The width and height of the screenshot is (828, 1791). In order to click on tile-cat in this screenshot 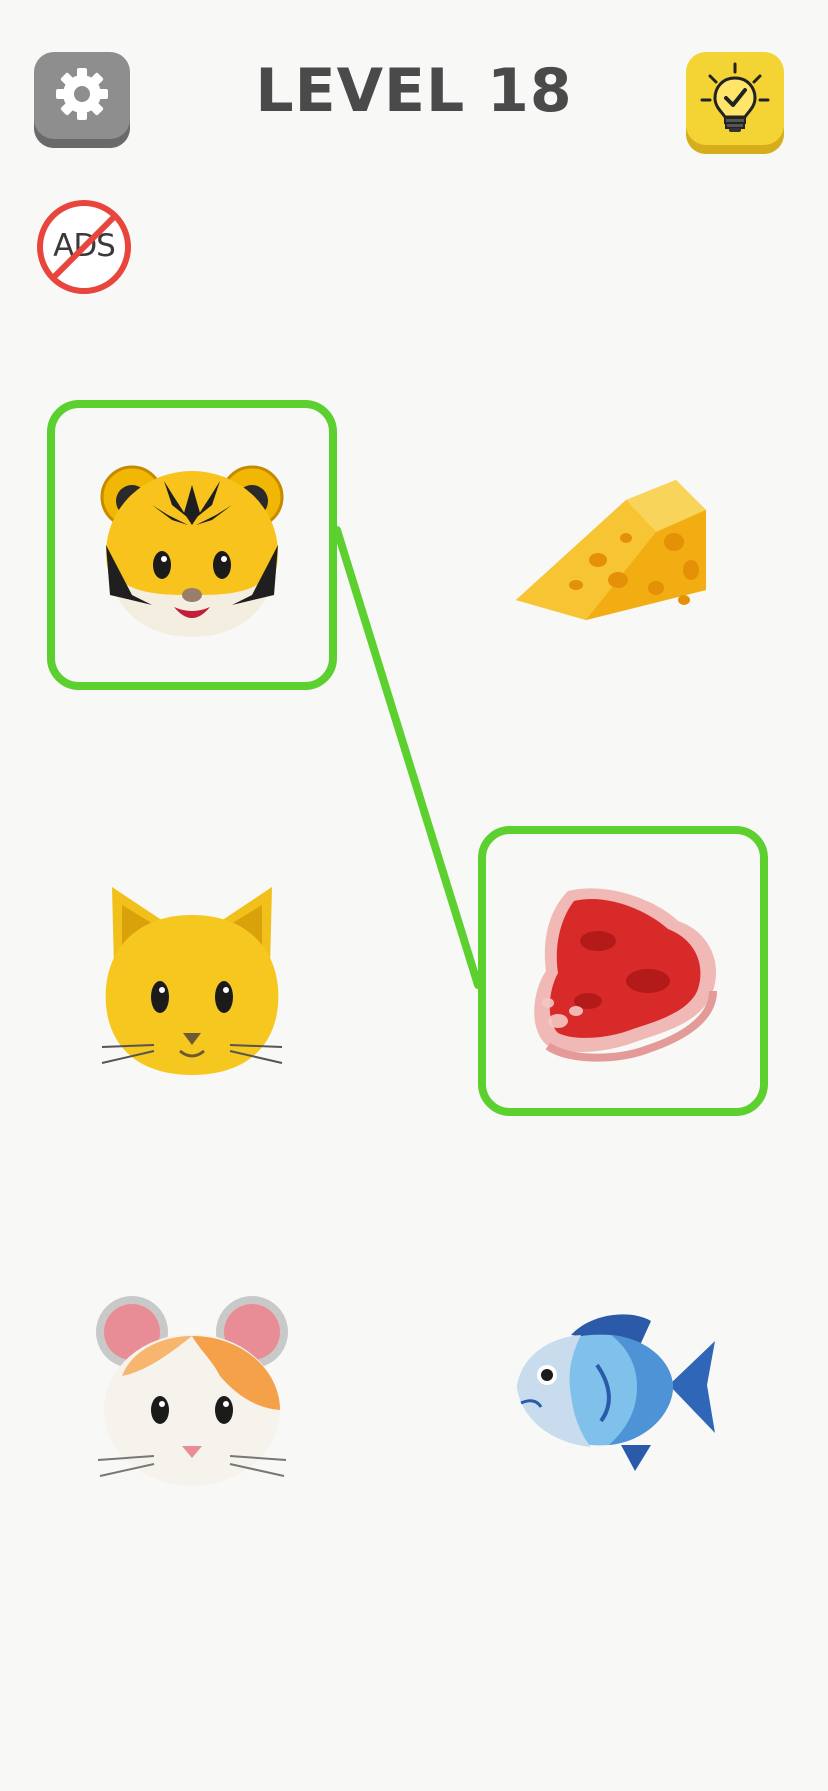, I will do `click(192, 980)`.